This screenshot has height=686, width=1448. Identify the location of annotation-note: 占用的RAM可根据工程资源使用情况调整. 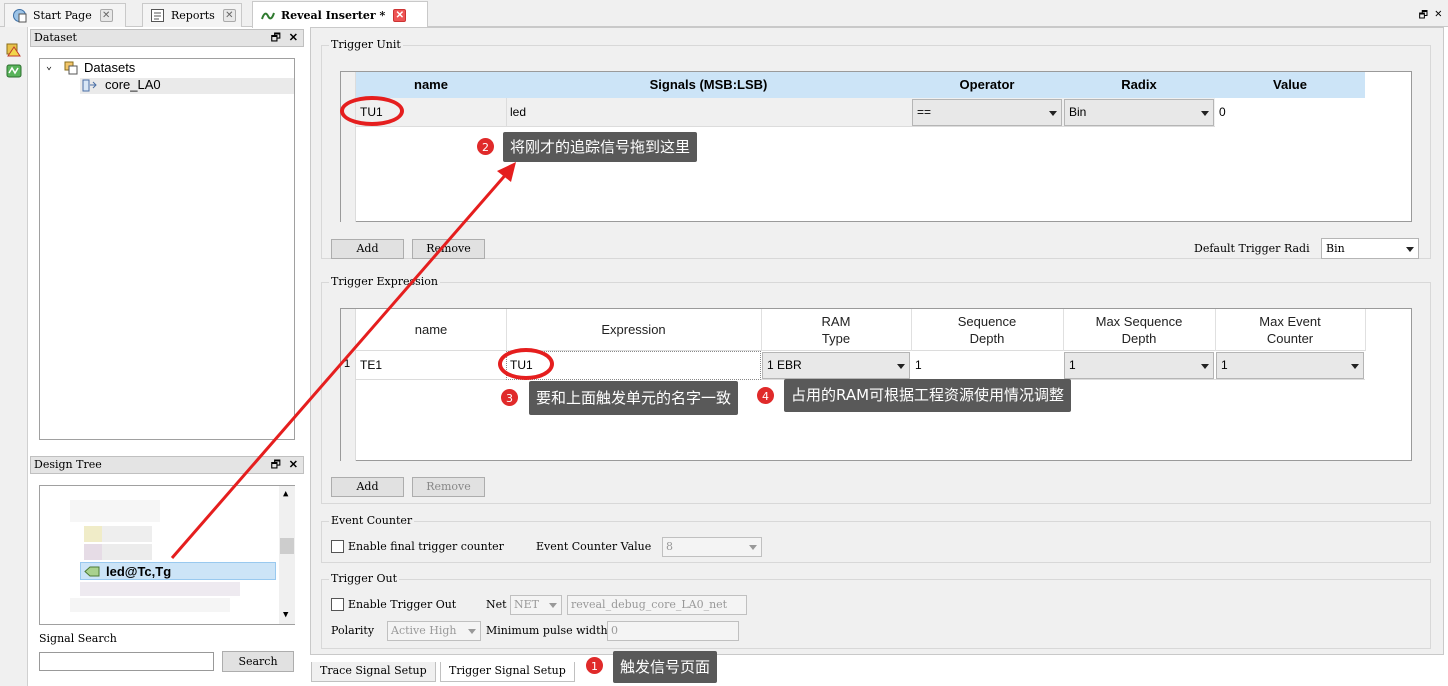
(928, 395).